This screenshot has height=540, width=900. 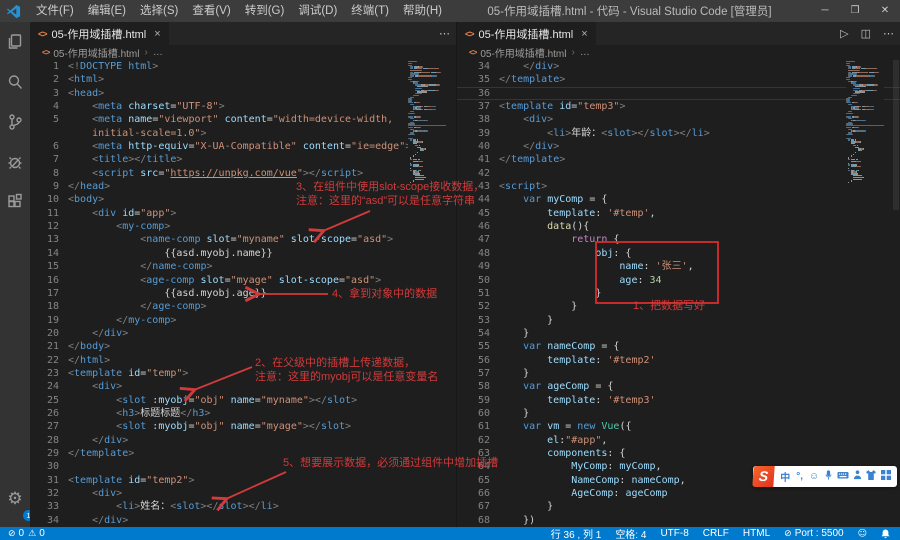 I want to click on code-line: 40 </div>, so click(x=678, y=146).